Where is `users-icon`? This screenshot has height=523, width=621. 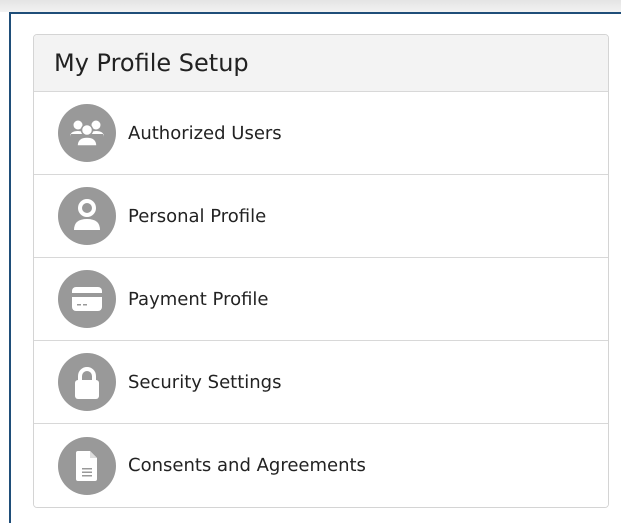
users-icon is located at coordinates (87, 133).